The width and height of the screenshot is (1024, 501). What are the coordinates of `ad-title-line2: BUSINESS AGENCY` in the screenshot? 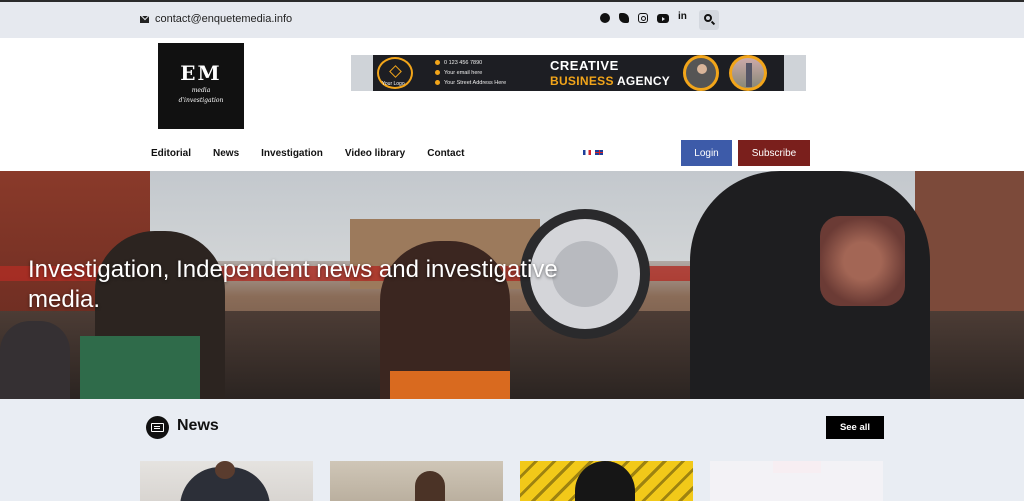 It's located at (610, 81).